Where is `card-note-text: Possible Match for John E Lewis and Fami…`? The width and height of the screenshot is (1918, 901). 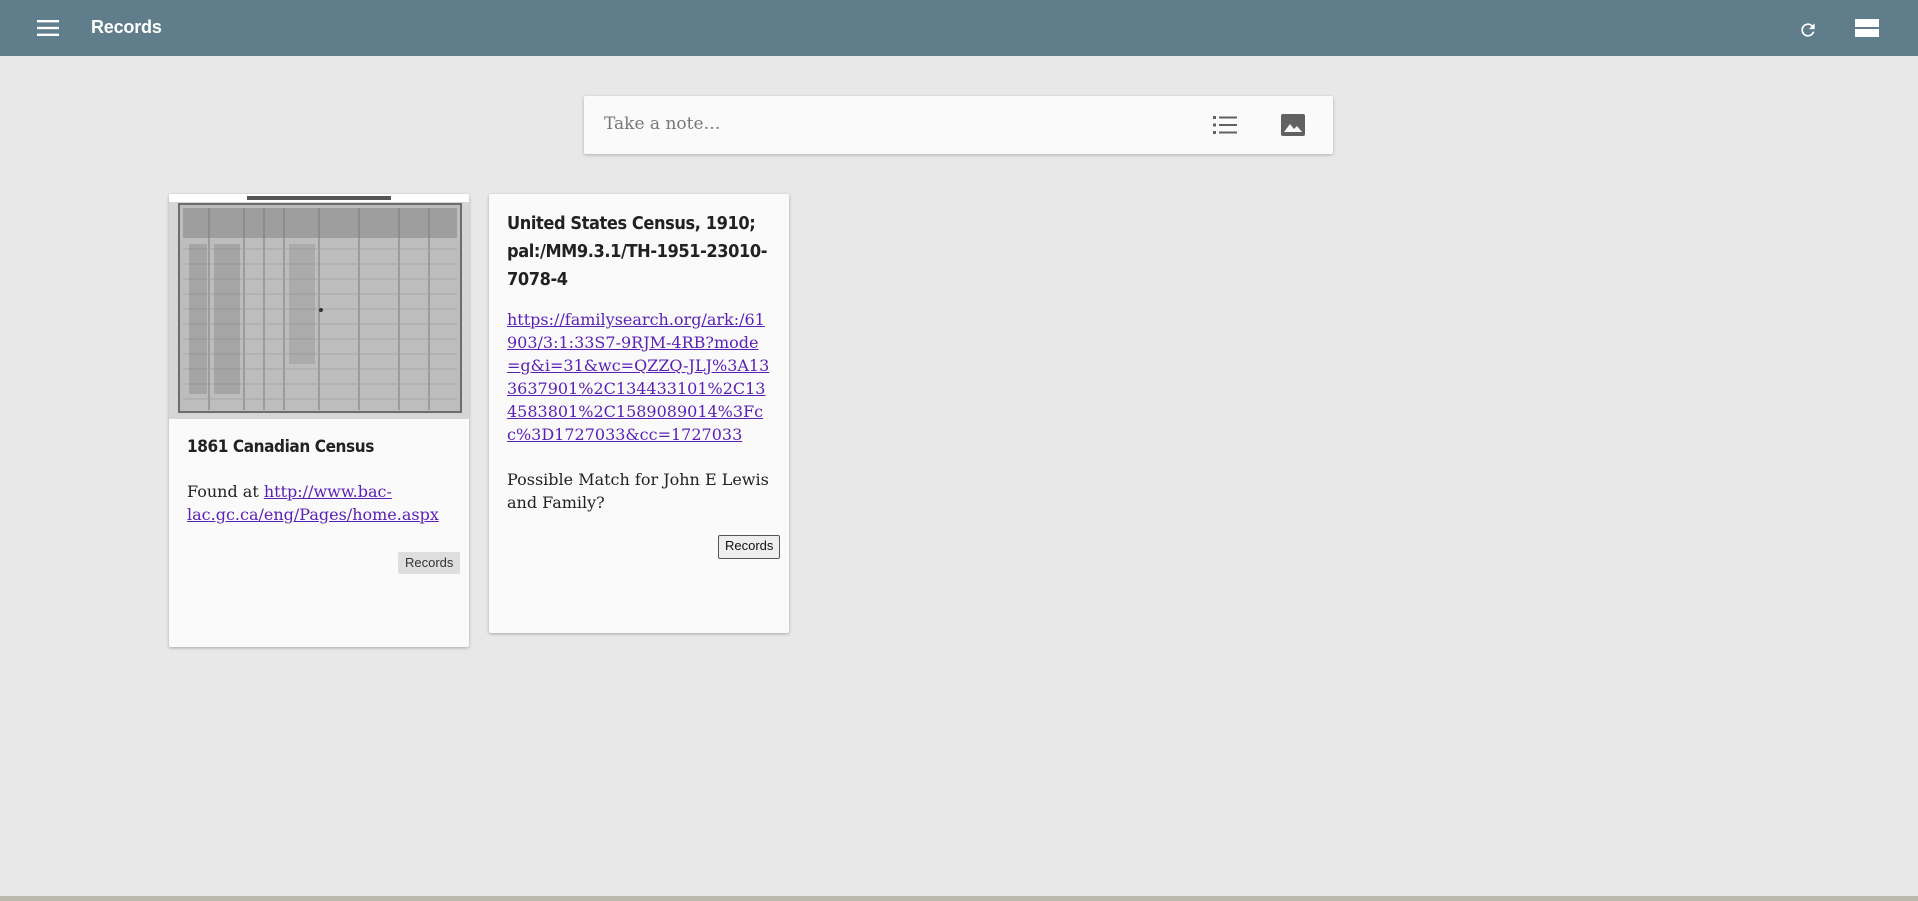 card-note-text: Possible Match for John E Lewis and Fami… is located at coordinates (638, 491).